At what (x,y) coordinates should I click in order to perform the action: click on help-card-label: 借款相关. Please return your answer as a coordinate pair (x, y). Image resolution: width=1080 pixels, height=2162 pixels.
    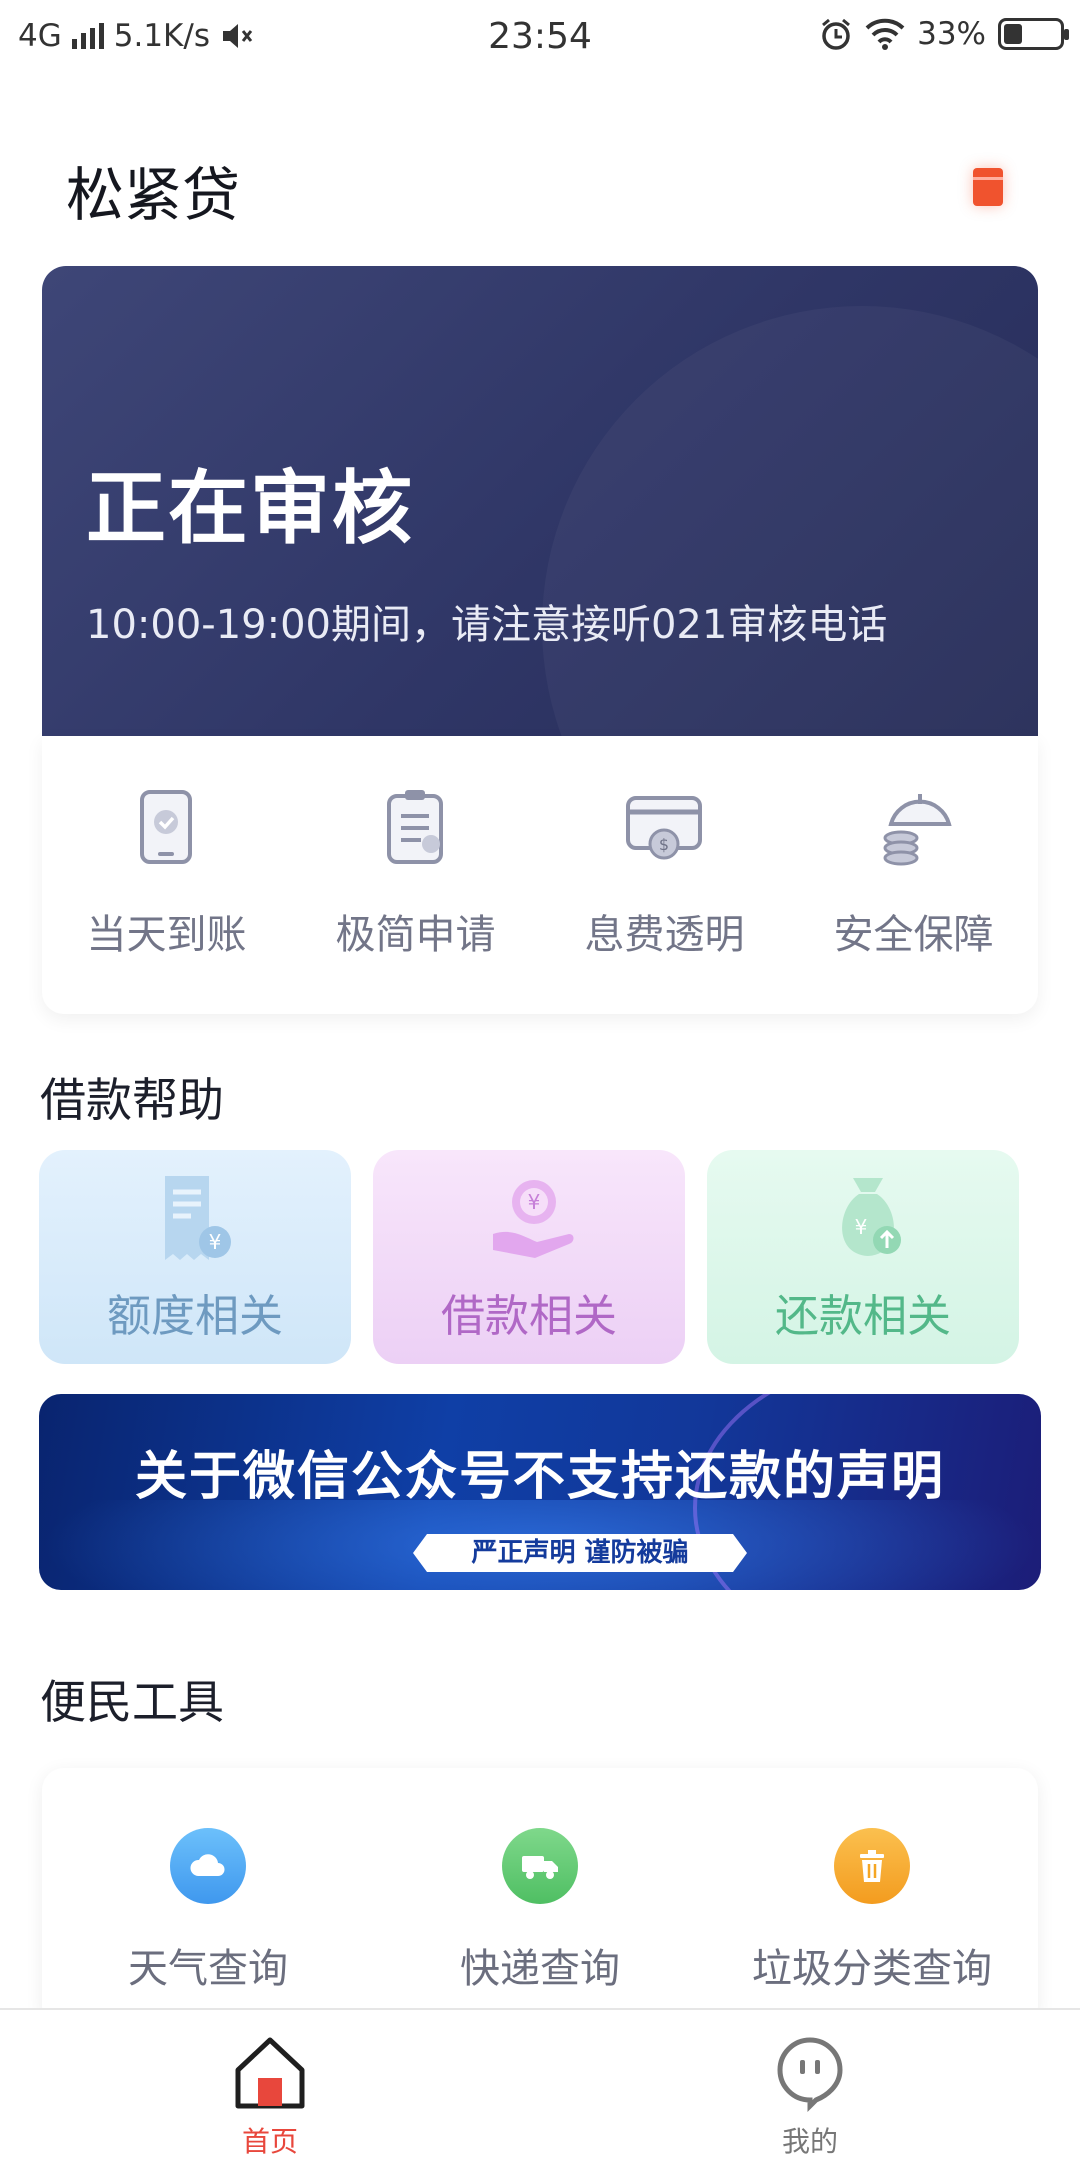
    Looking at the image, I should click on (529, 1316).